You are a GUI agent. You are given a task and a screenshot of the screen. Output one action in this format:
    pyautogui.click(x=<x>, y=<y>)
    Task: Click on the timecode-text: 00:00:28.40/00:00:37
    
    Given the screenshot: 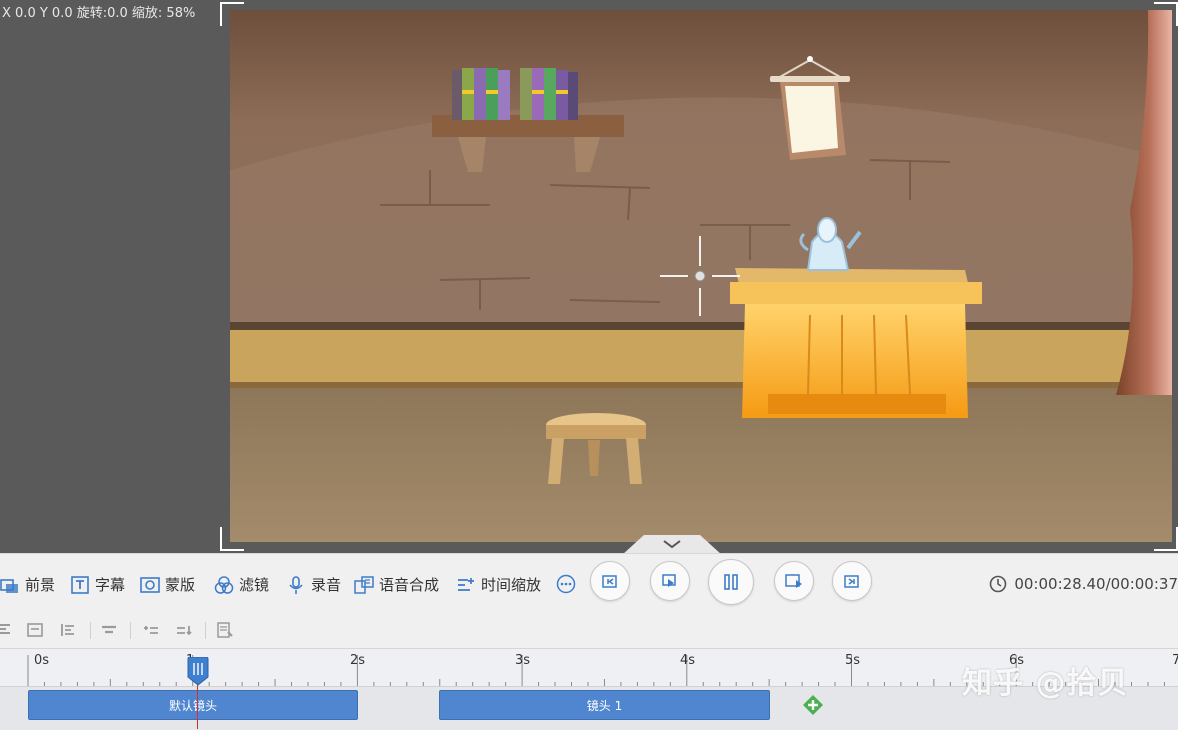 What is the action you would take?
    pyautogui.click(x=1096, y=584)
    